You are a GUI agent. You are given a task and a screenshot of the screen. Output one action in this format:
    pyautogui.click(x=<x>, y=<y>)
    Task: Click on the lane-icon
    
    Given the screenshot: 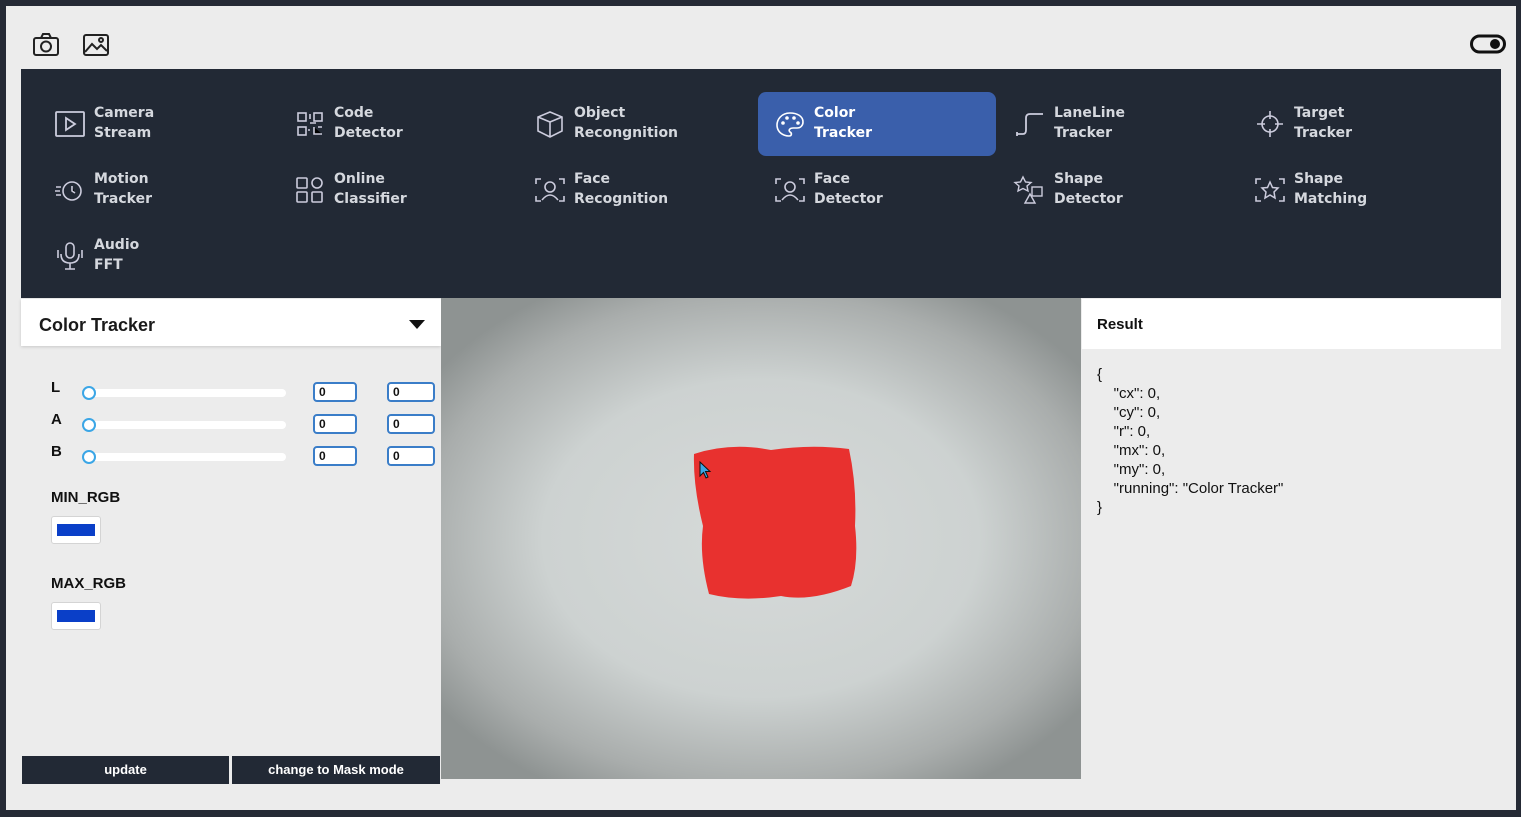 What is the action you would take?
    pyautogui.click(x=1030, y=124)
    